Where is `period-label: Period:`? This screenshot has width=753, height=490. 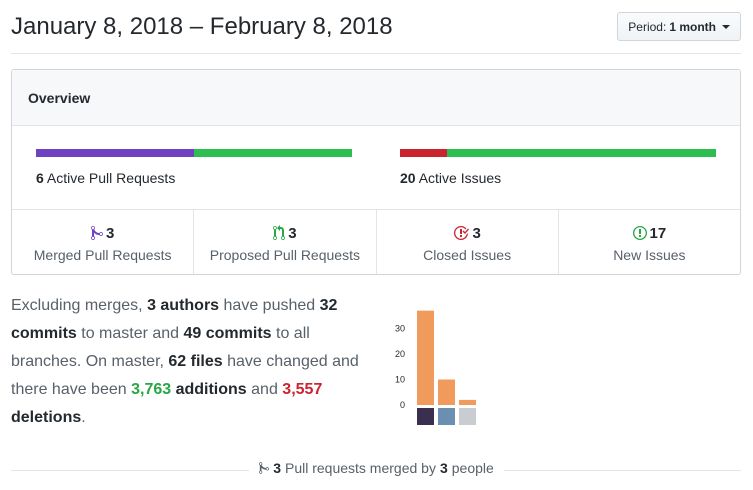 period-label: Period: is located at coordinates (647, 26).